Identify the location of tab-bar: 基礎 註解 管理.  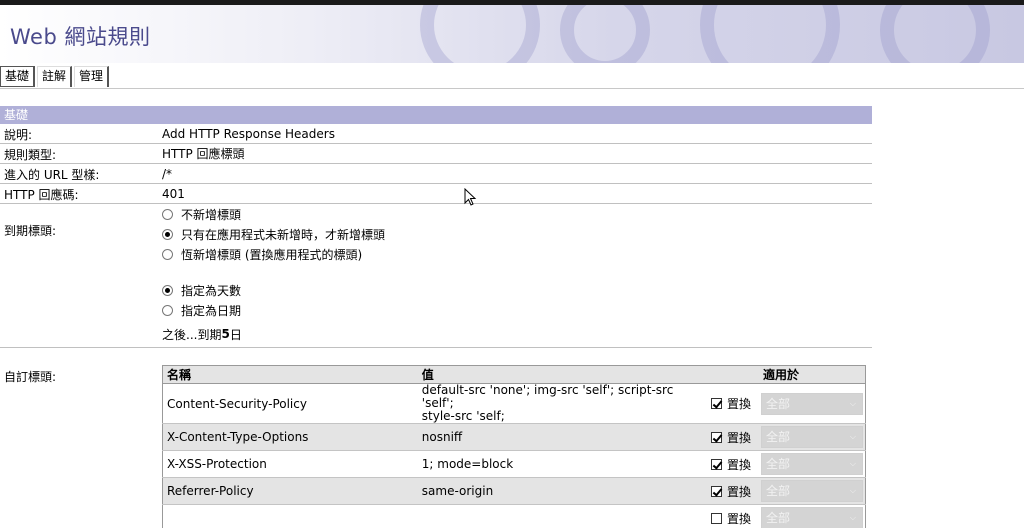
(55, 77).